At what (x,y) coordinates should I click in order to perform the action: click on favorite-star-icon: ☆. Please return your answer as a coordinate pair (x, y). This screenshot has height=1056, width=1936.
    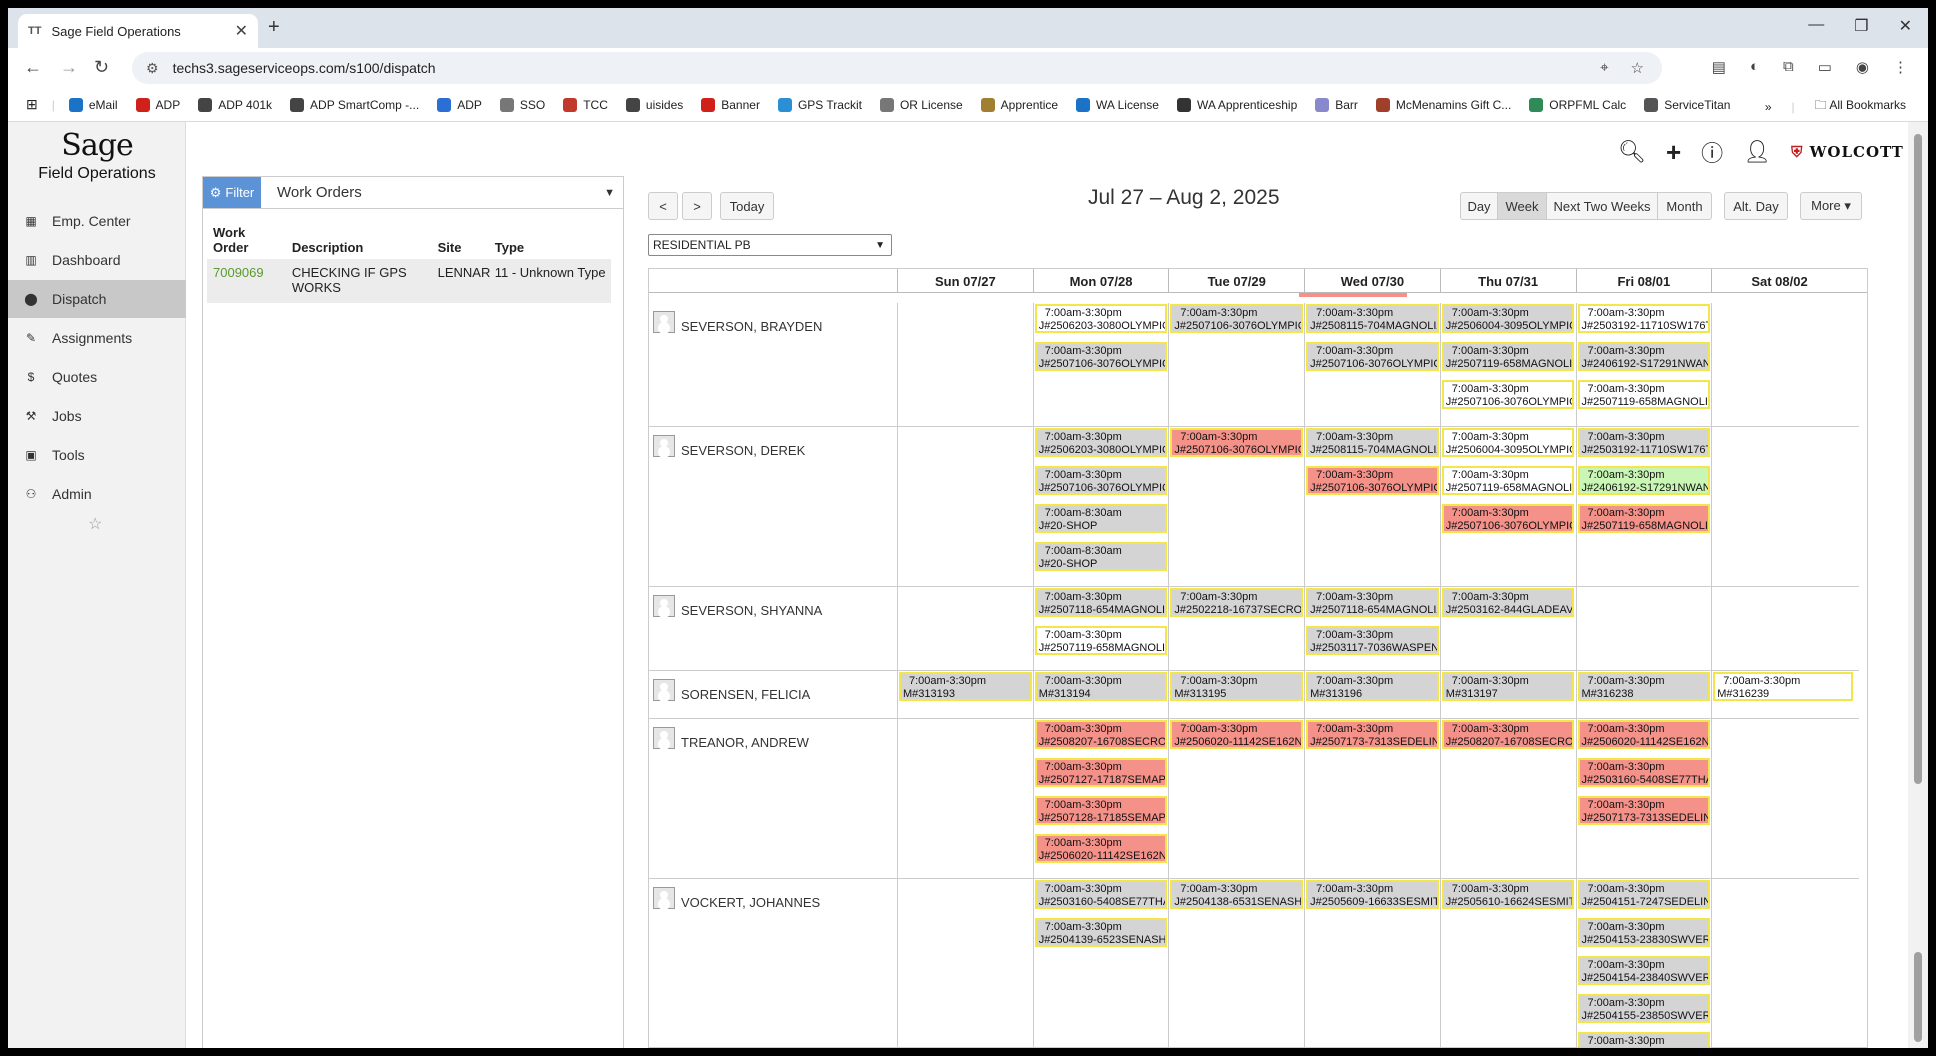
    Looking at the image, I should click on (95, 524).